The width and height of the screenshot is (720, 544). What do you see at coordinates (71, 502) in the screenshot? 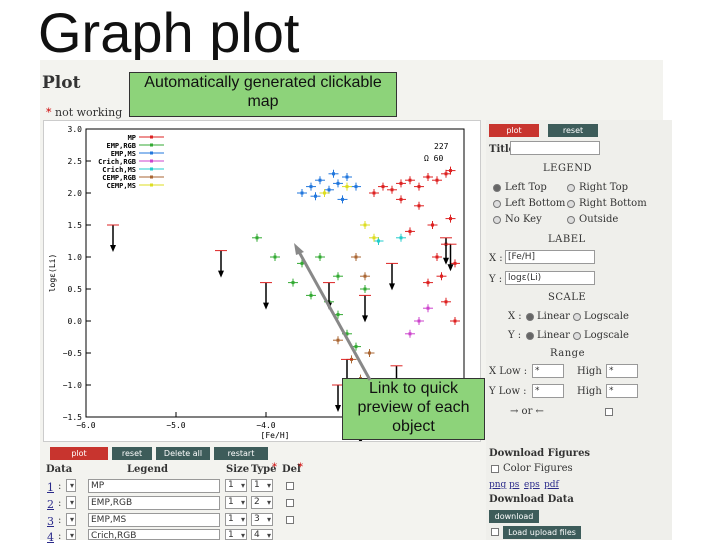
I see `row-2-marker-select` at bounding box center [71, 502].